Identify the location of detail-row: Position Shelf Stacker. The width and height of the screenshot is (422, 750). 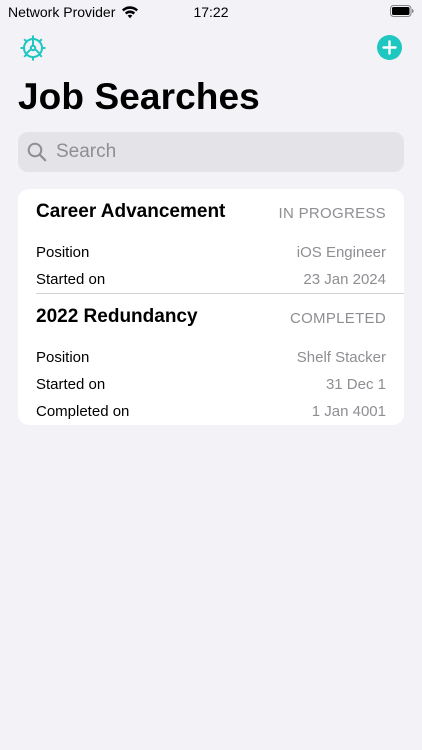
(211, 357).